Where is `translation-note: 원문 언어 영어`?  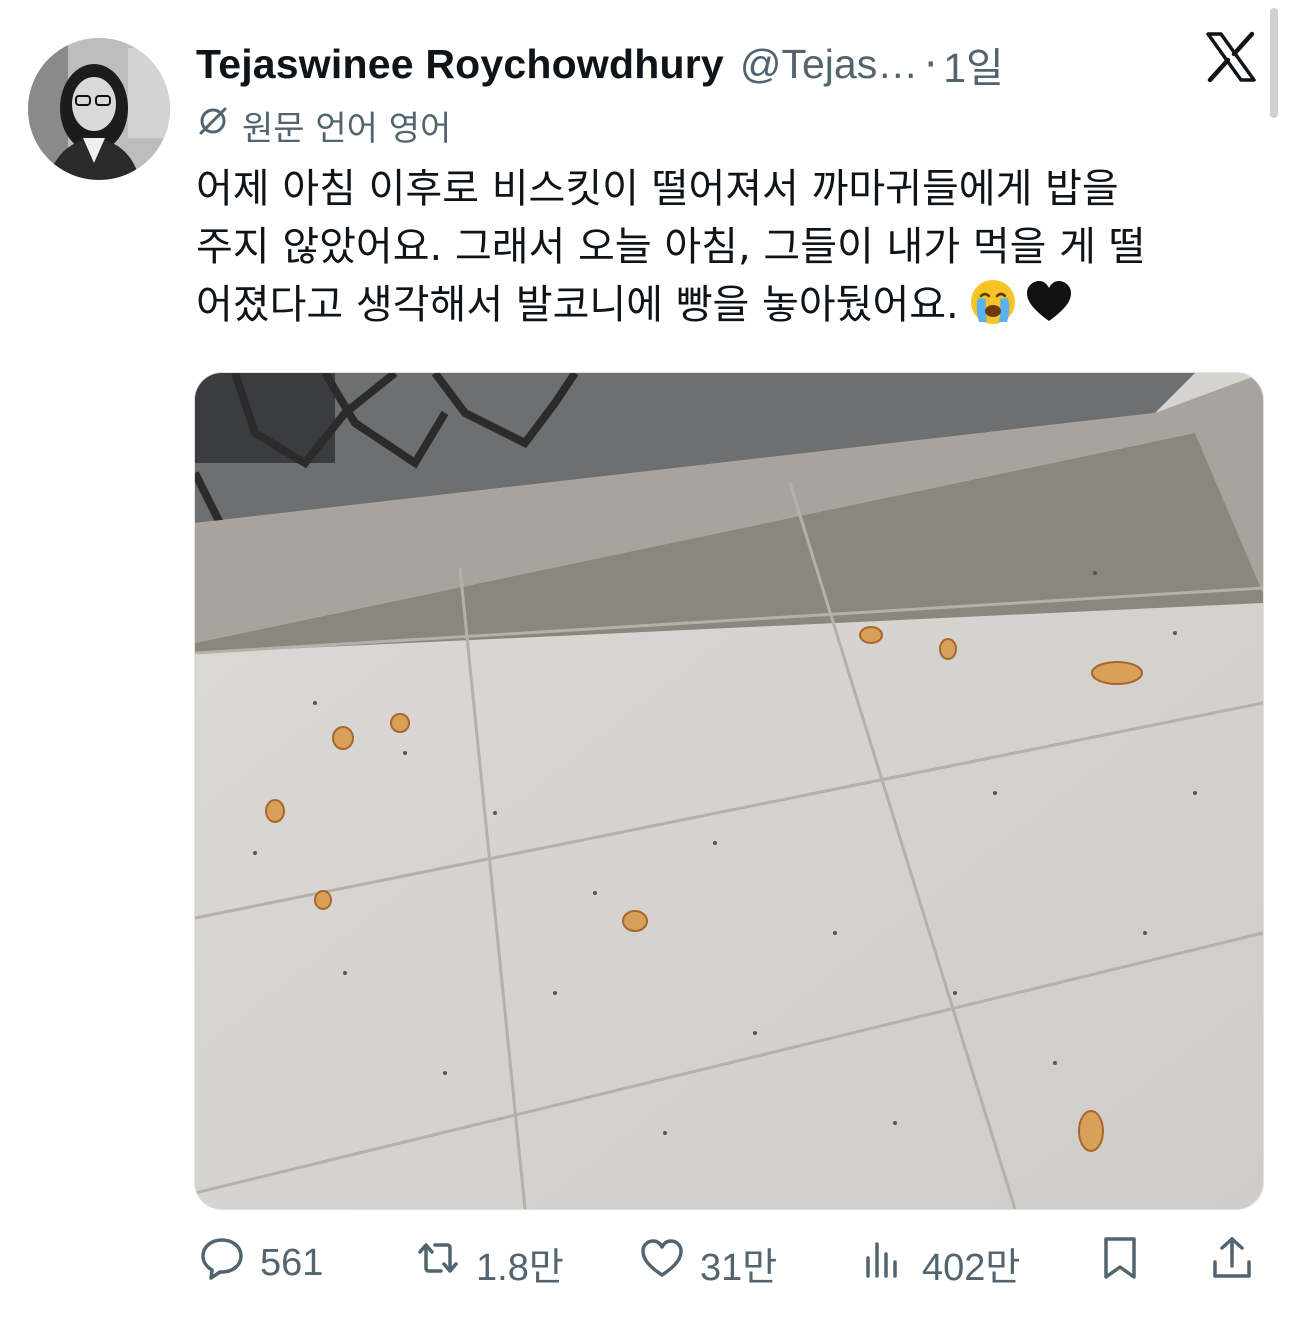 translation-note: 원문 언어 영어 is located at coordinates (323, 125).